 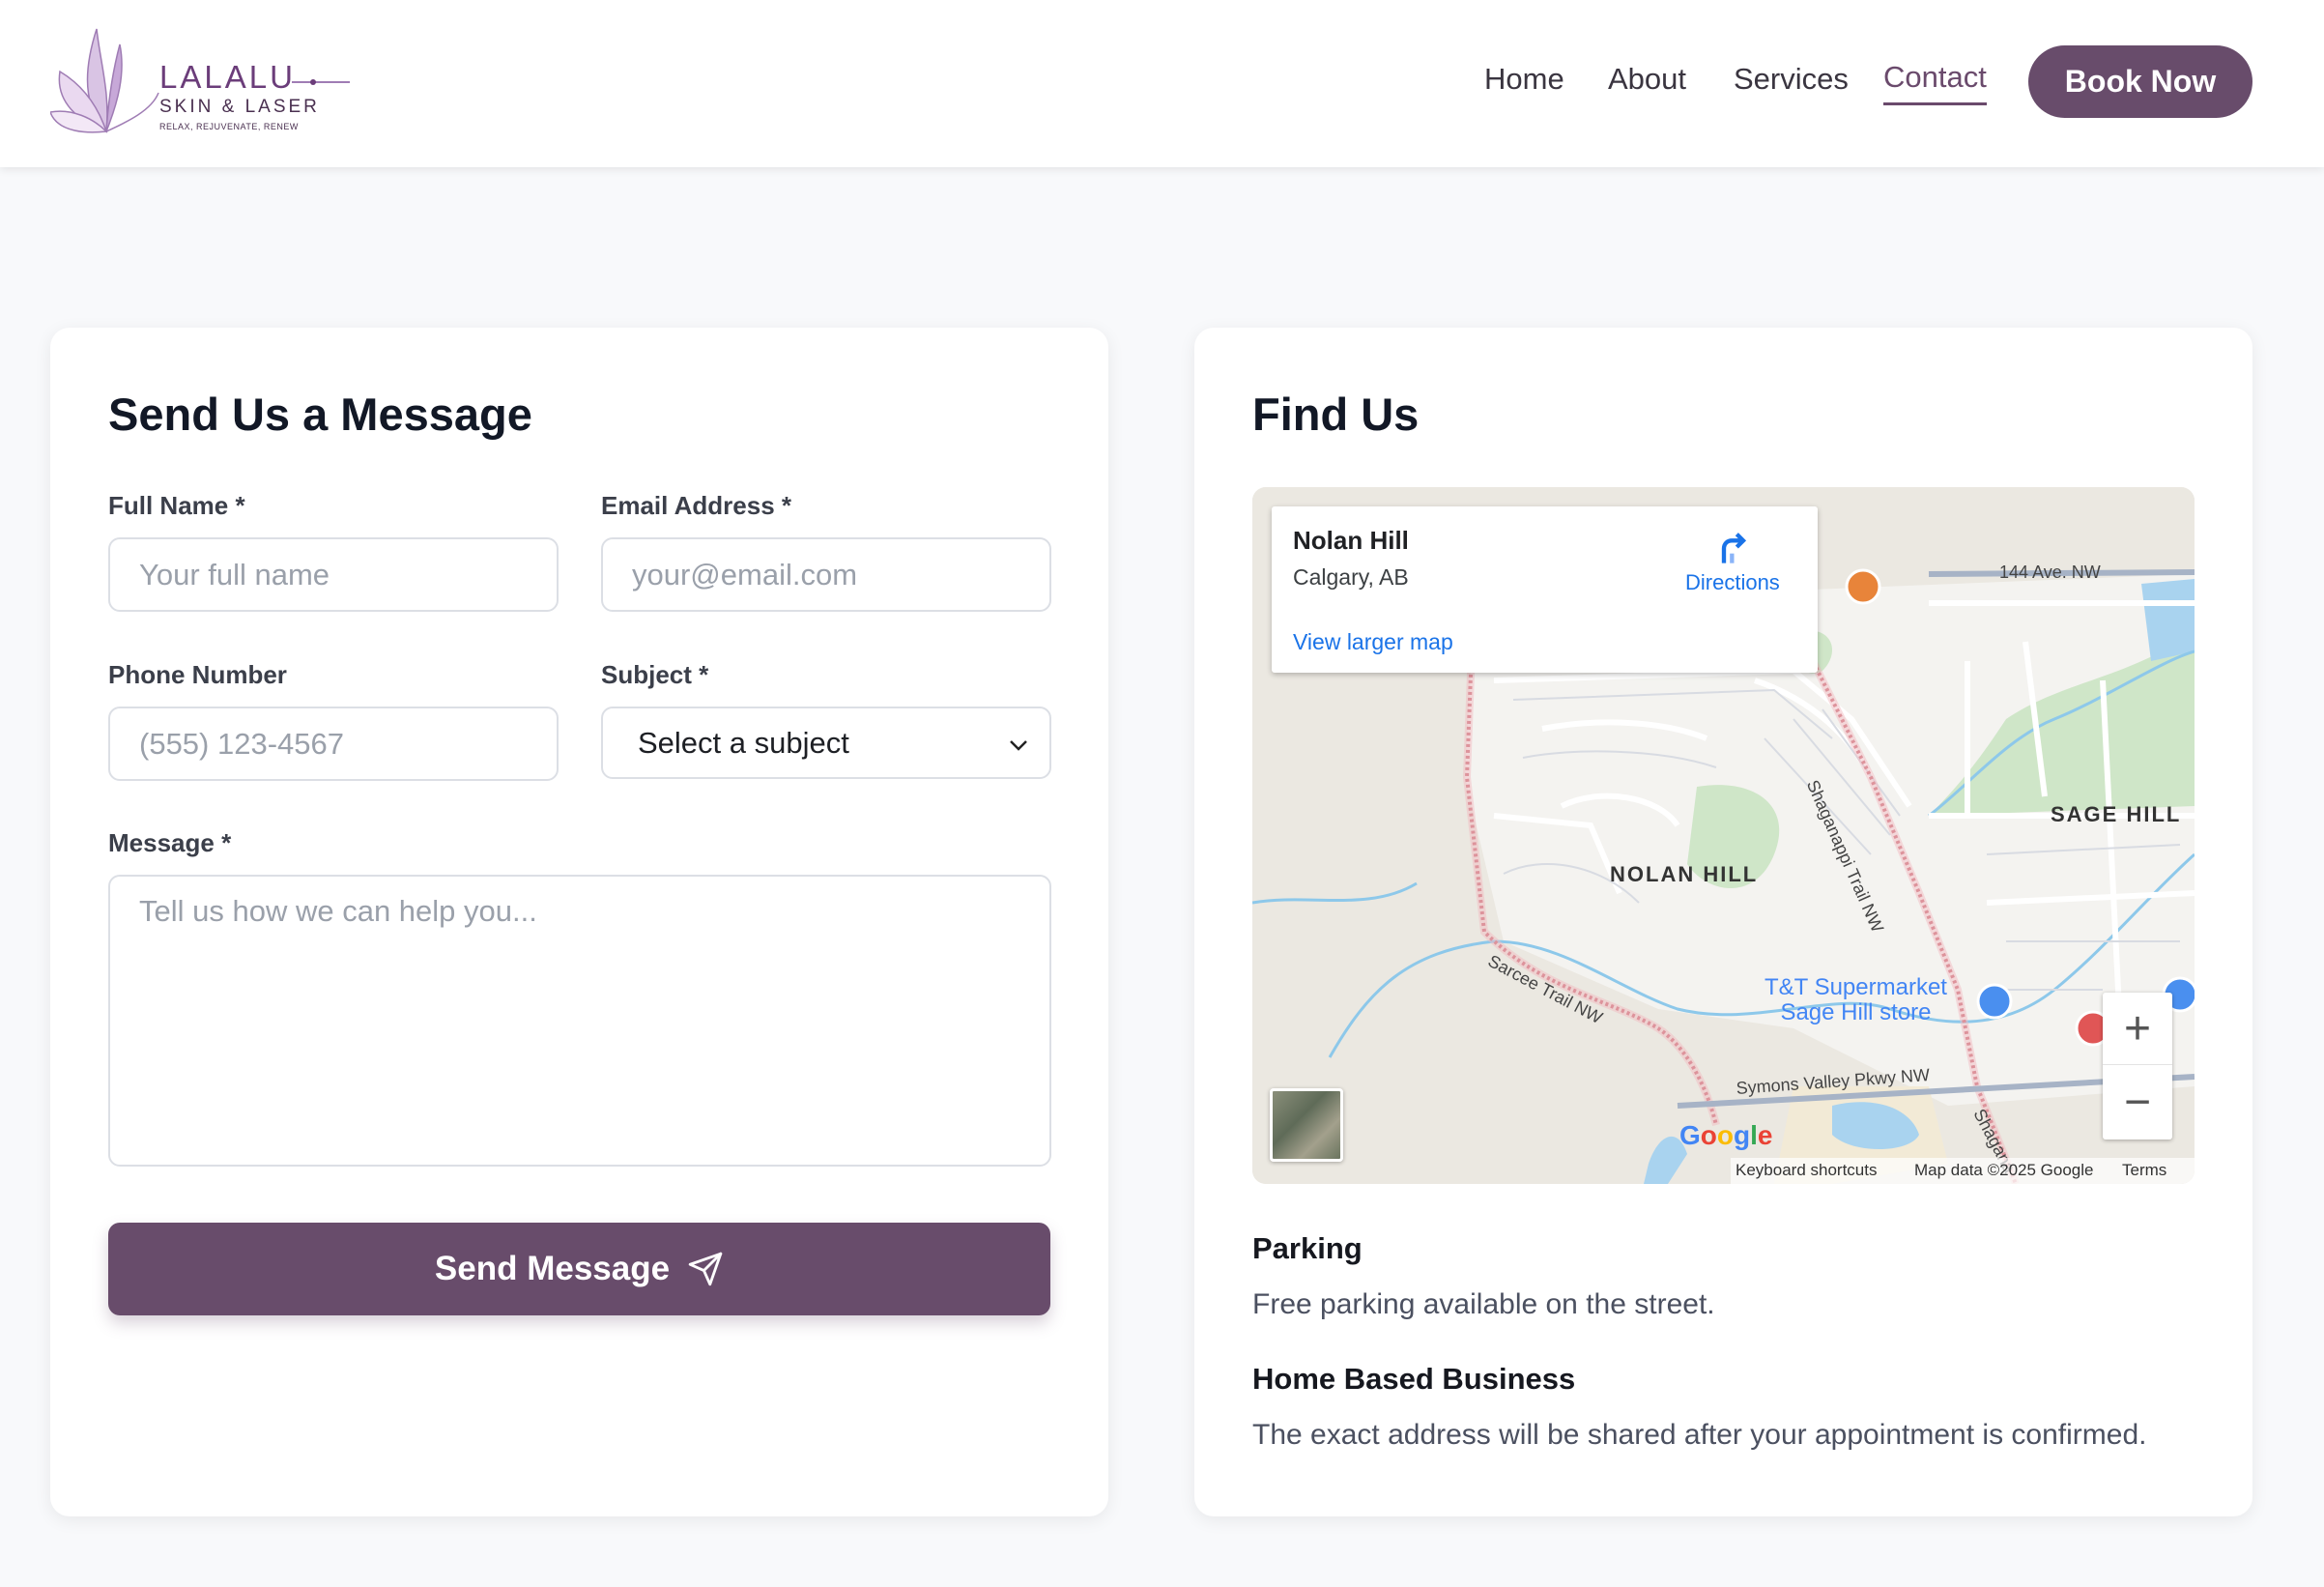 I want to click on chevron-down-icon, so click(x=1018, y=745).